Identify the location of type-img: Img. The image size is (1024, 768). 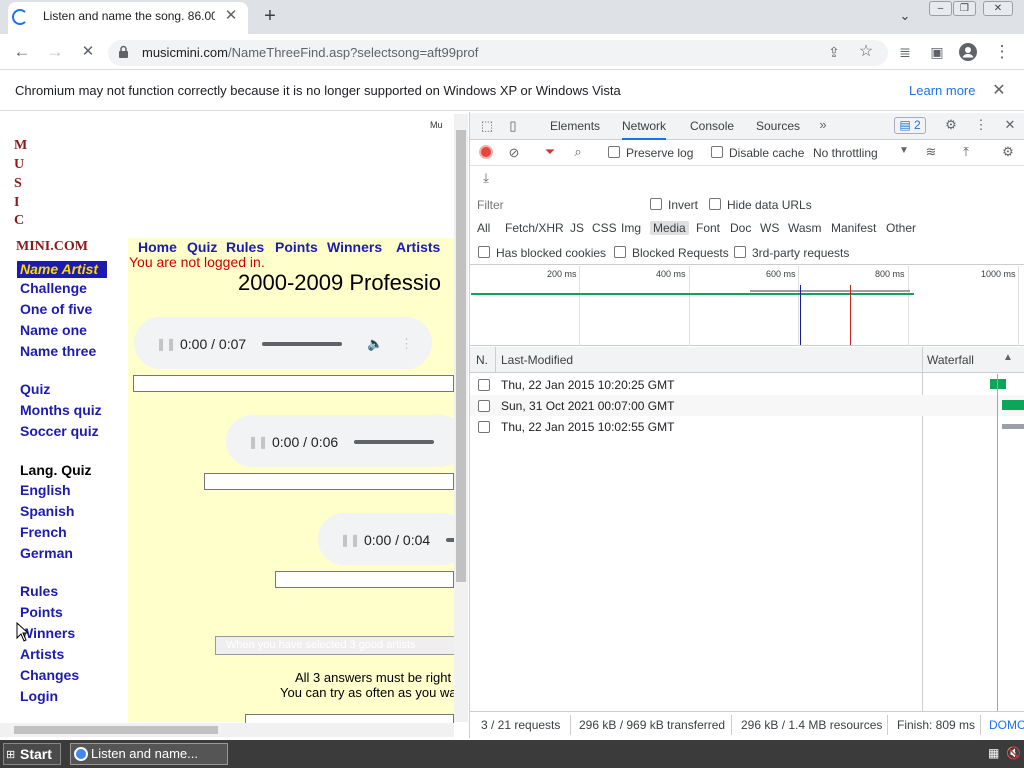
(631, 228).